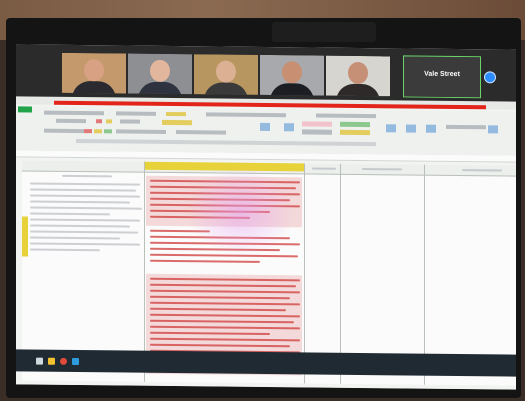 Image resolution: width=525 pixels, height=401 pixels. I want to click on cell-style-bad, so click(317, 124).